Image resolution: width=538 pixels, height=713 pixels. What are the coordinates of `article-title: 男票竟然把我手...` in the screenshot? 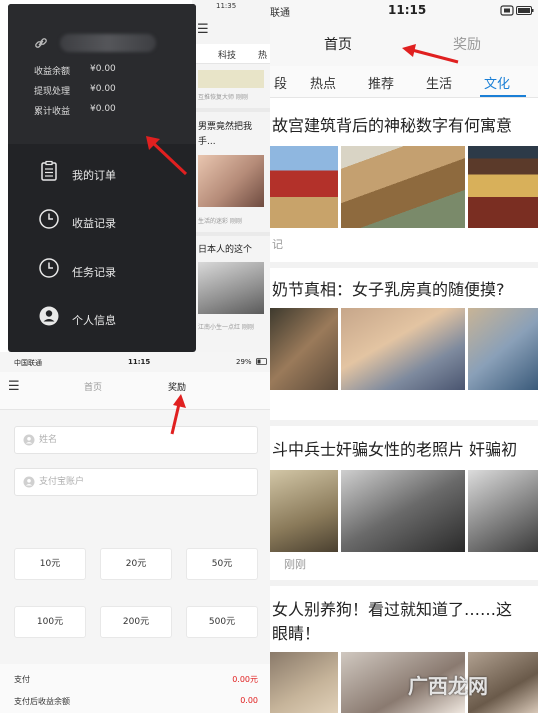 It's located at (233, 135).